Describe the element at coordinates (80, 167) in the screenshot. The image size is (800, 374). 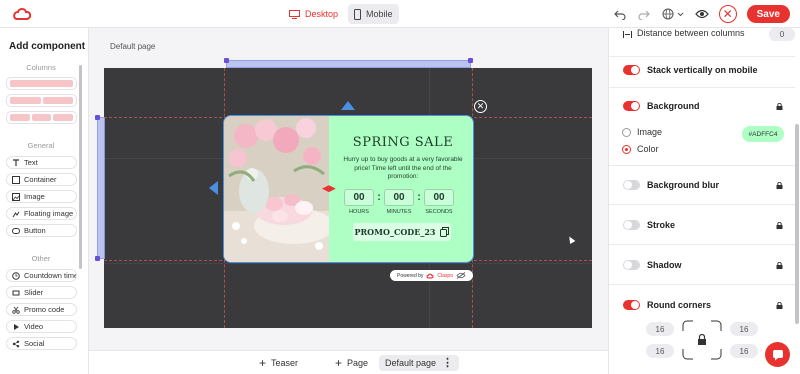
I see `left-panel-scrollbar` at that location.